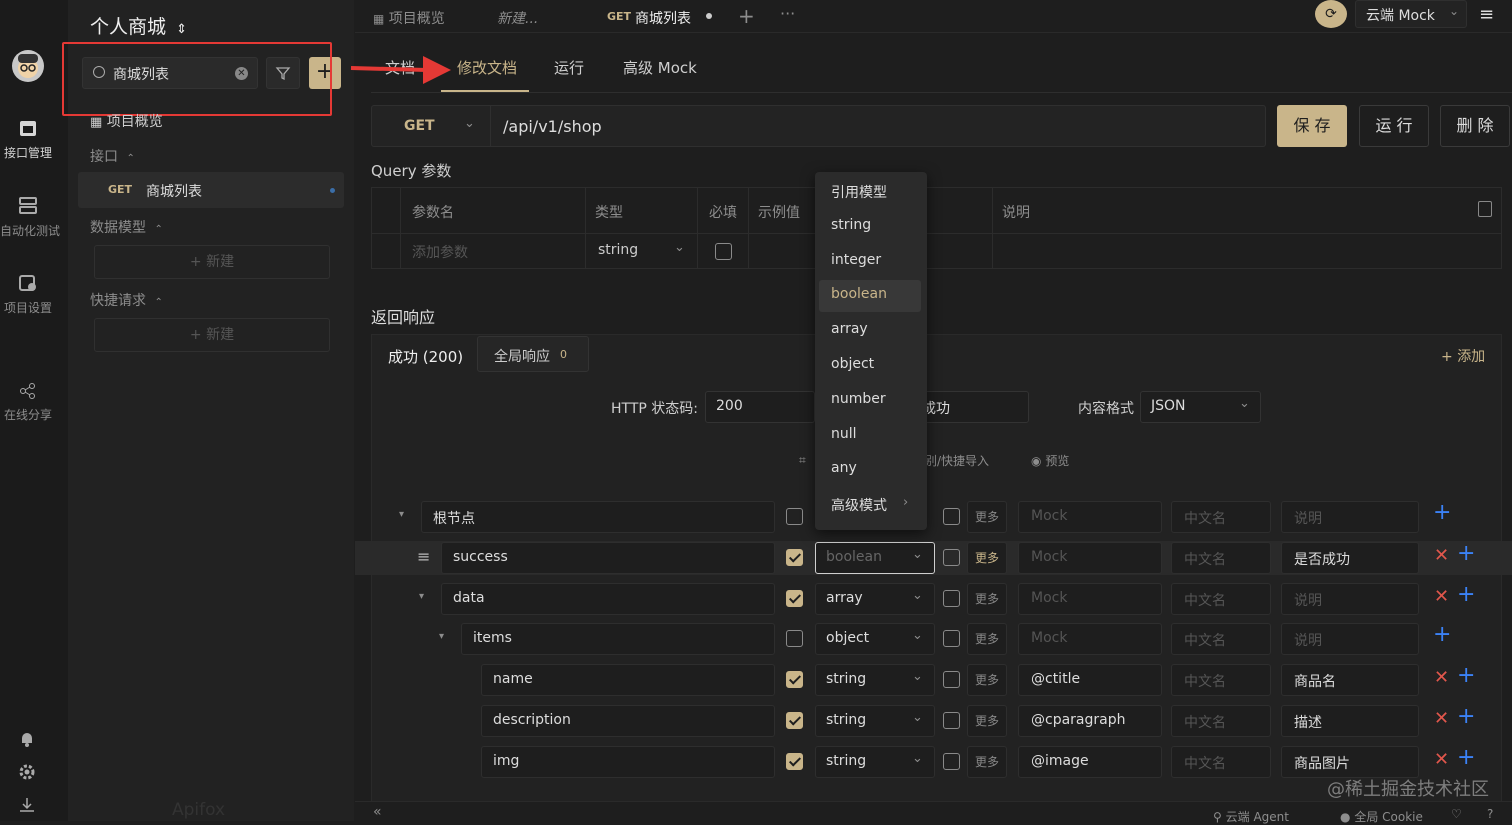 The image size is (1512, 825). I want to click on param-type-select: string, so click(618, 250).